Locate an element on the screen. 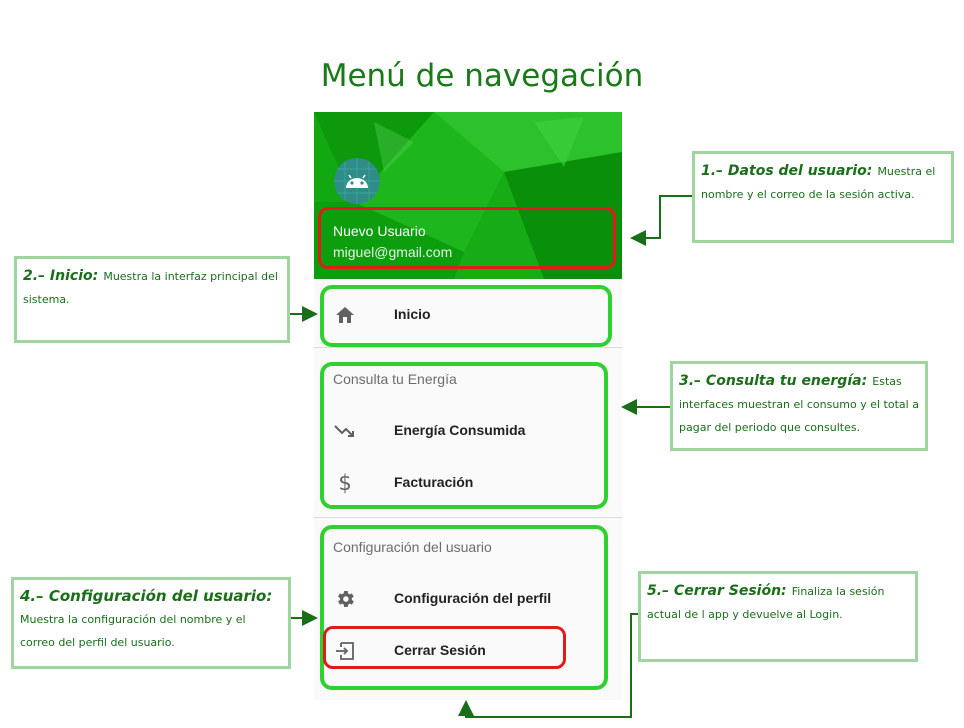 This screenshot has height=728, width=964. menu-item-billing: $ Facturación is located at coordinates (468, 483).